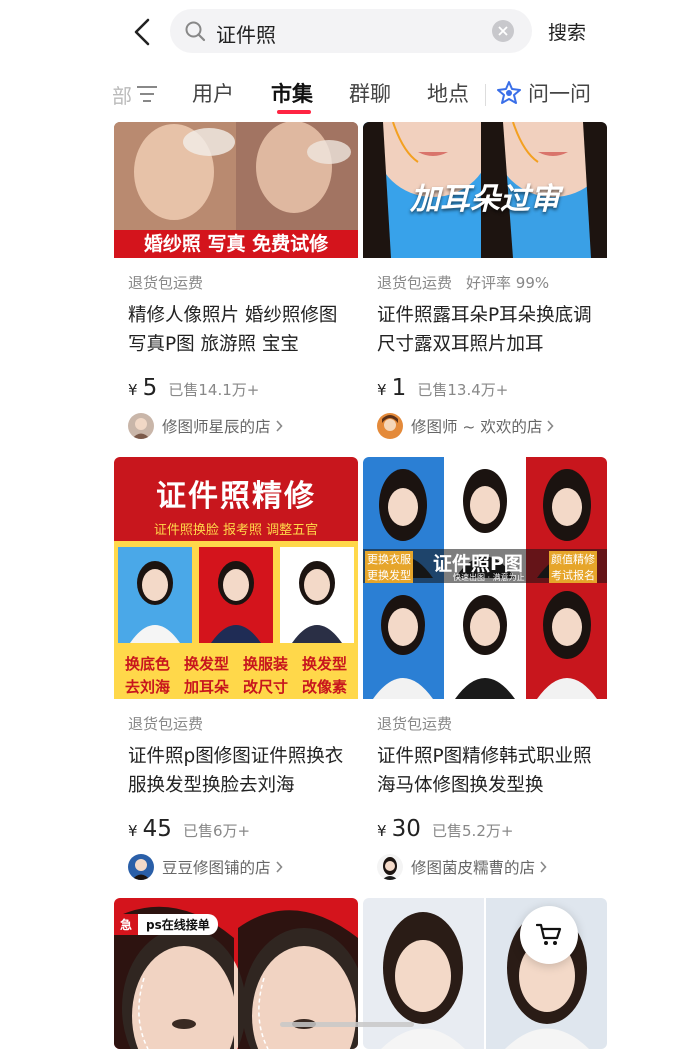 The height and width of the screenshot is (1049, 693). What do you see at coordinates (147, 94) in the screenshot?
I see `filter-icon` at bounding box center [147, 94].